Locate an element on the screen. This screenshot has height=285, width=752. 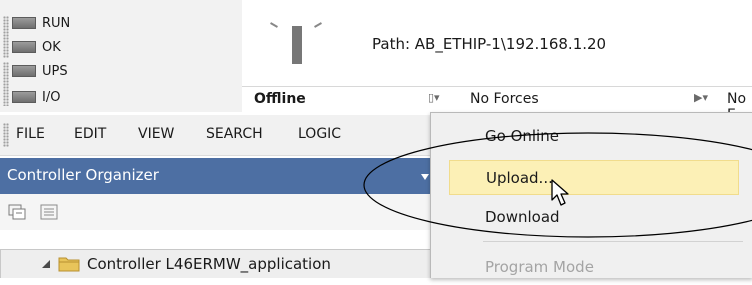
organizer-toolbar is located at coordinates (215, 212).